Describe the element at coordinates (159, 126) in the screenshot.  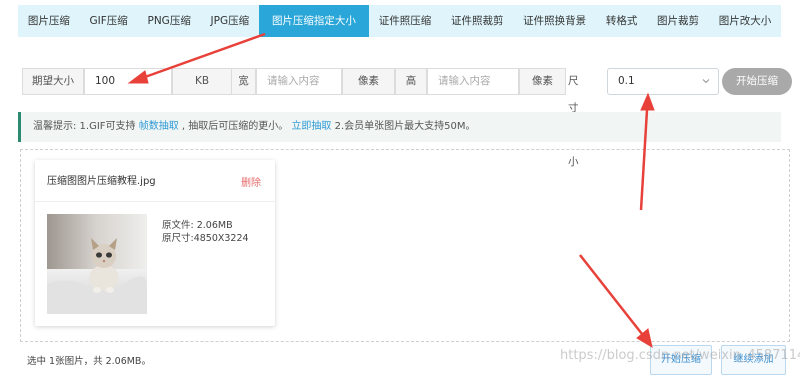
I see `frame-extract-link: 帧数抽取` at that location.